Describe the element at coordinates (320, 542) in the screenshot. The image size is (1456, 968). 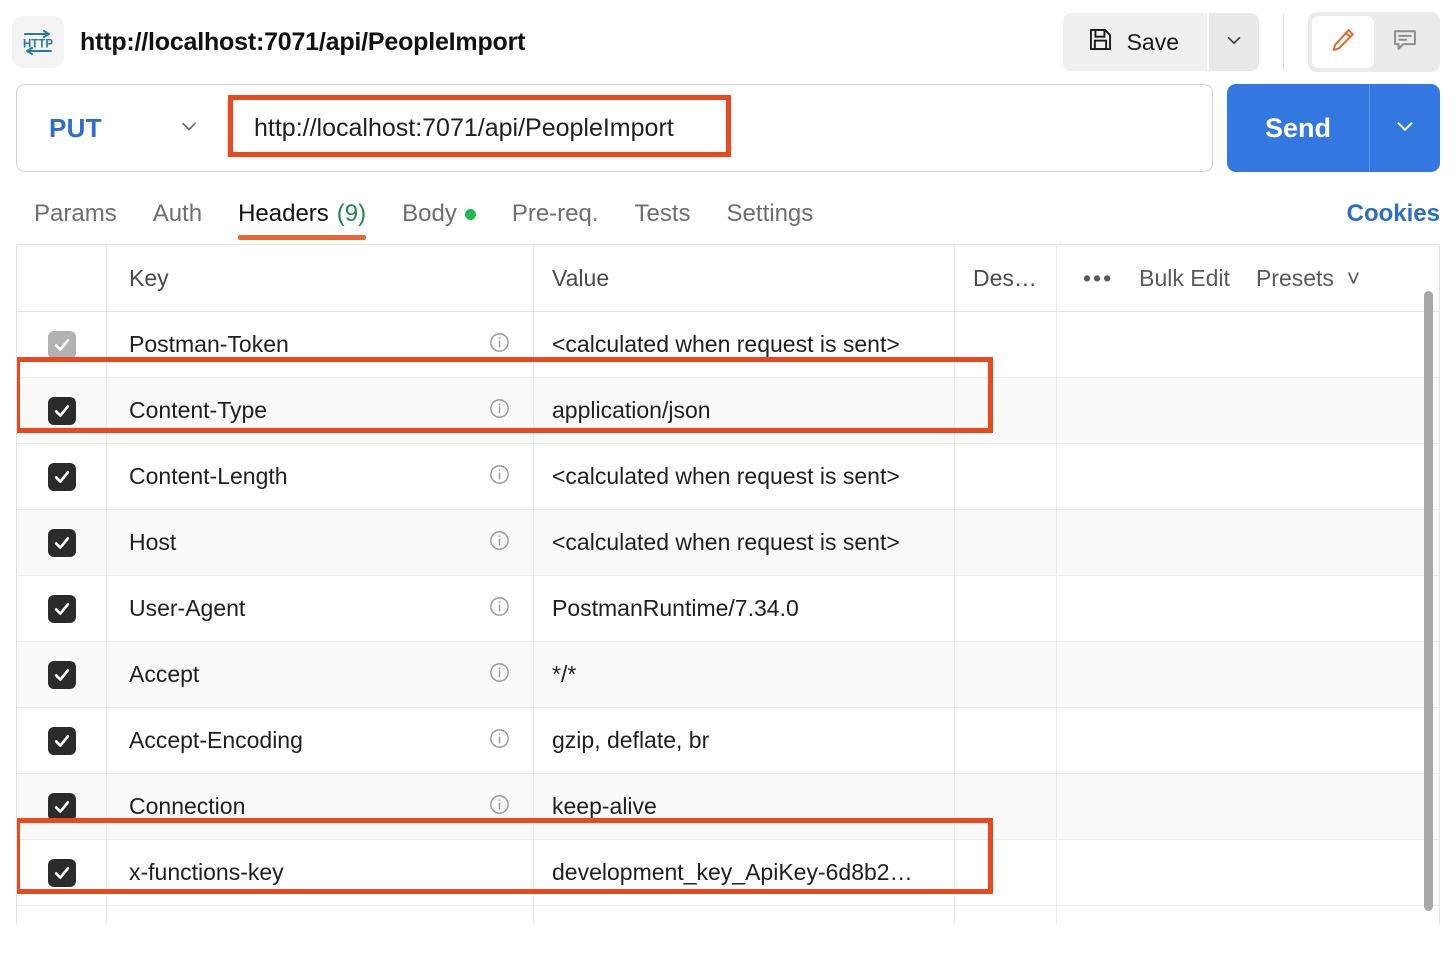
I see `row-key-cell: Host` at that location.